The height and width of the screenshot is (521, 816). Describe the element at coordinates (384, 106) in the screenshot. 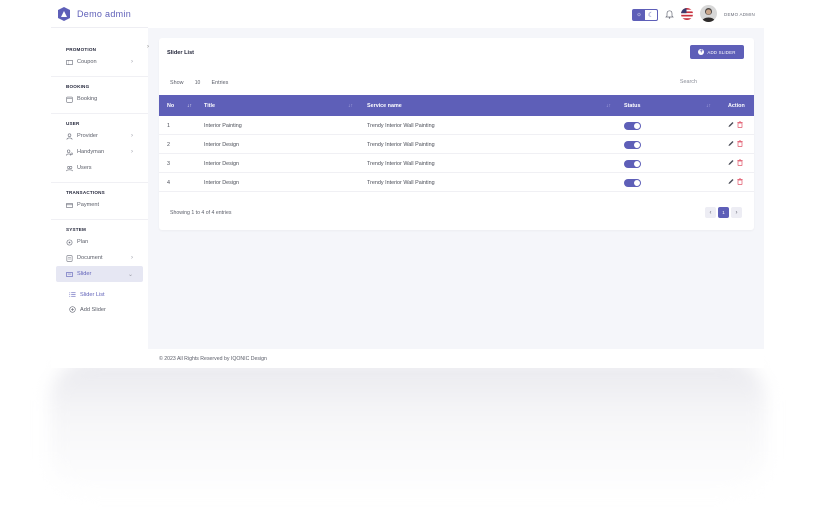

I see `column-header-service: Service name` at that location.